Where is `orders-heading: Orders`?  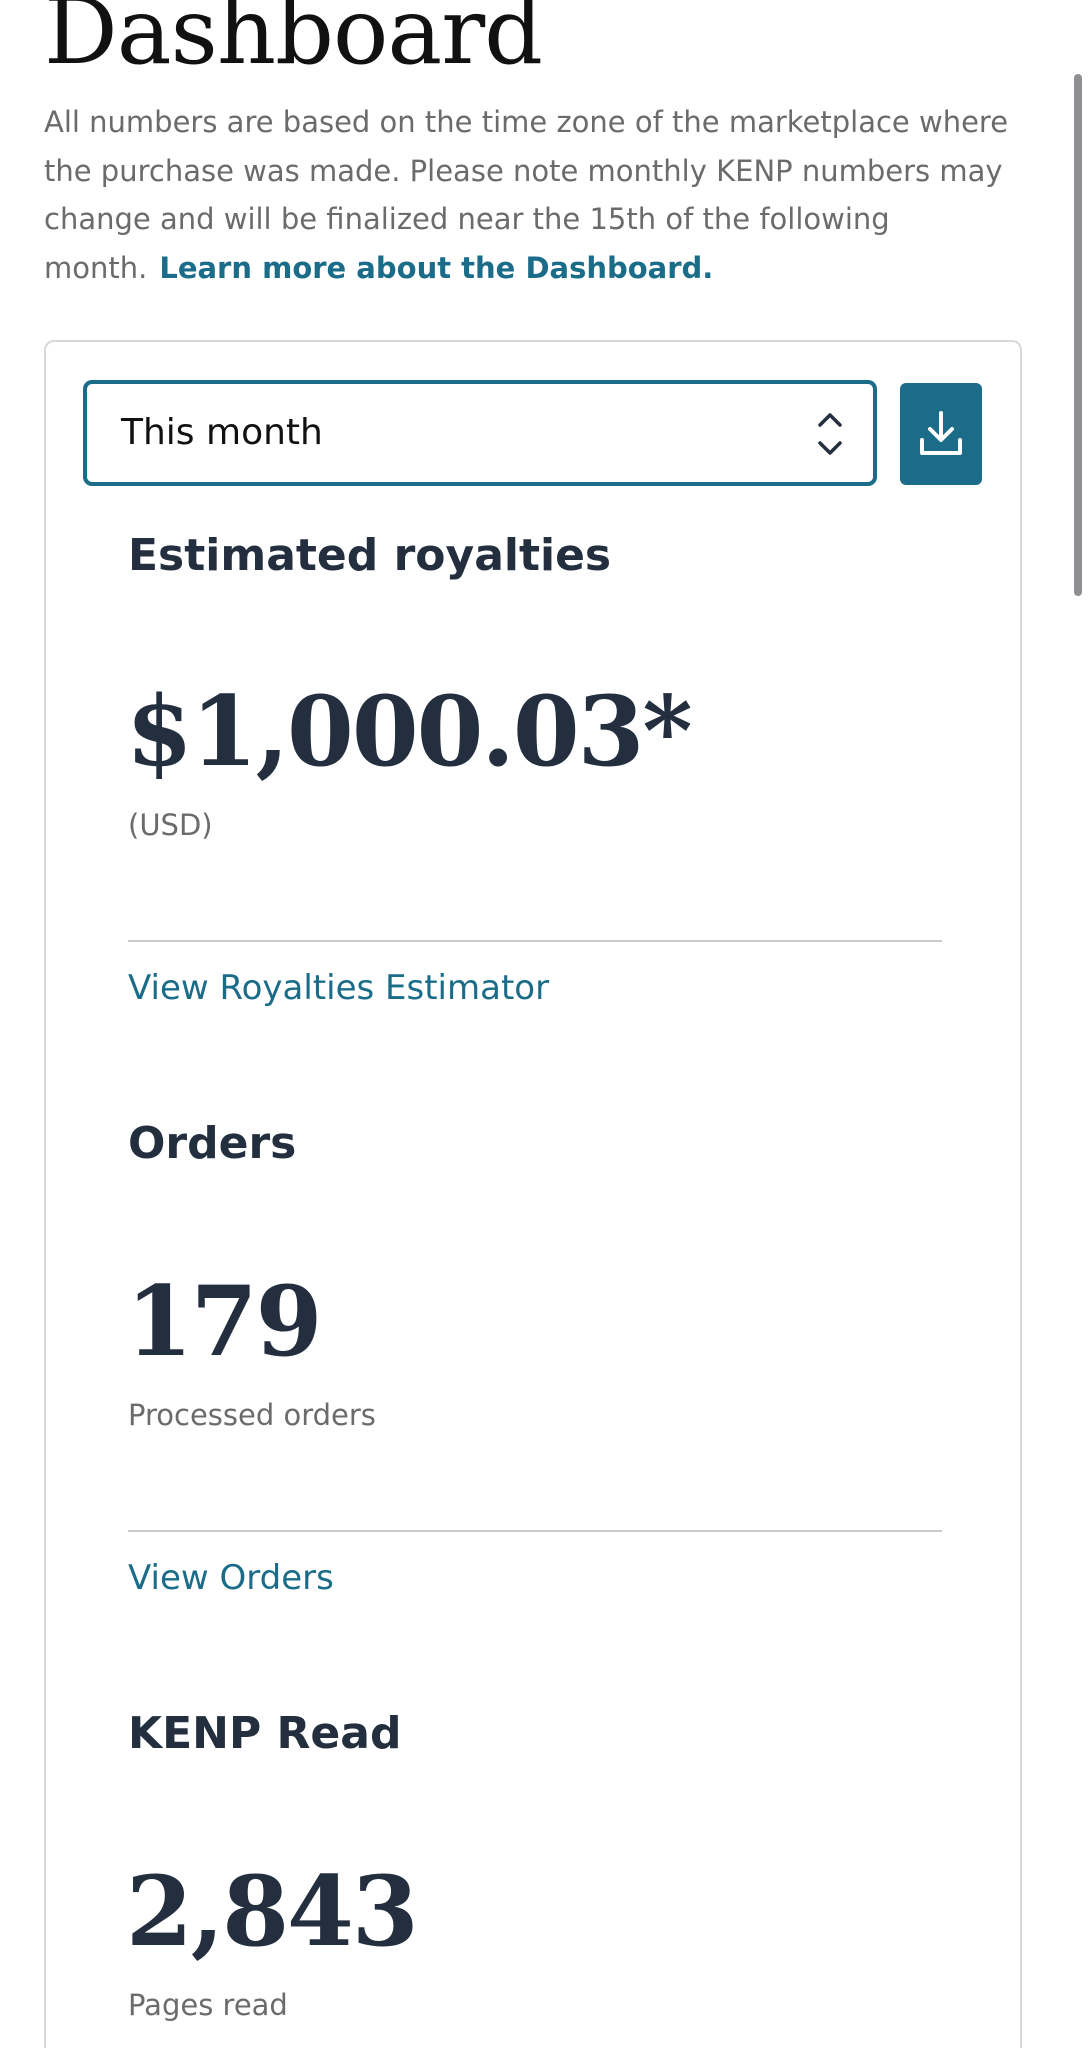 orders-heading: Orders is located at coordinates (212, 1143).